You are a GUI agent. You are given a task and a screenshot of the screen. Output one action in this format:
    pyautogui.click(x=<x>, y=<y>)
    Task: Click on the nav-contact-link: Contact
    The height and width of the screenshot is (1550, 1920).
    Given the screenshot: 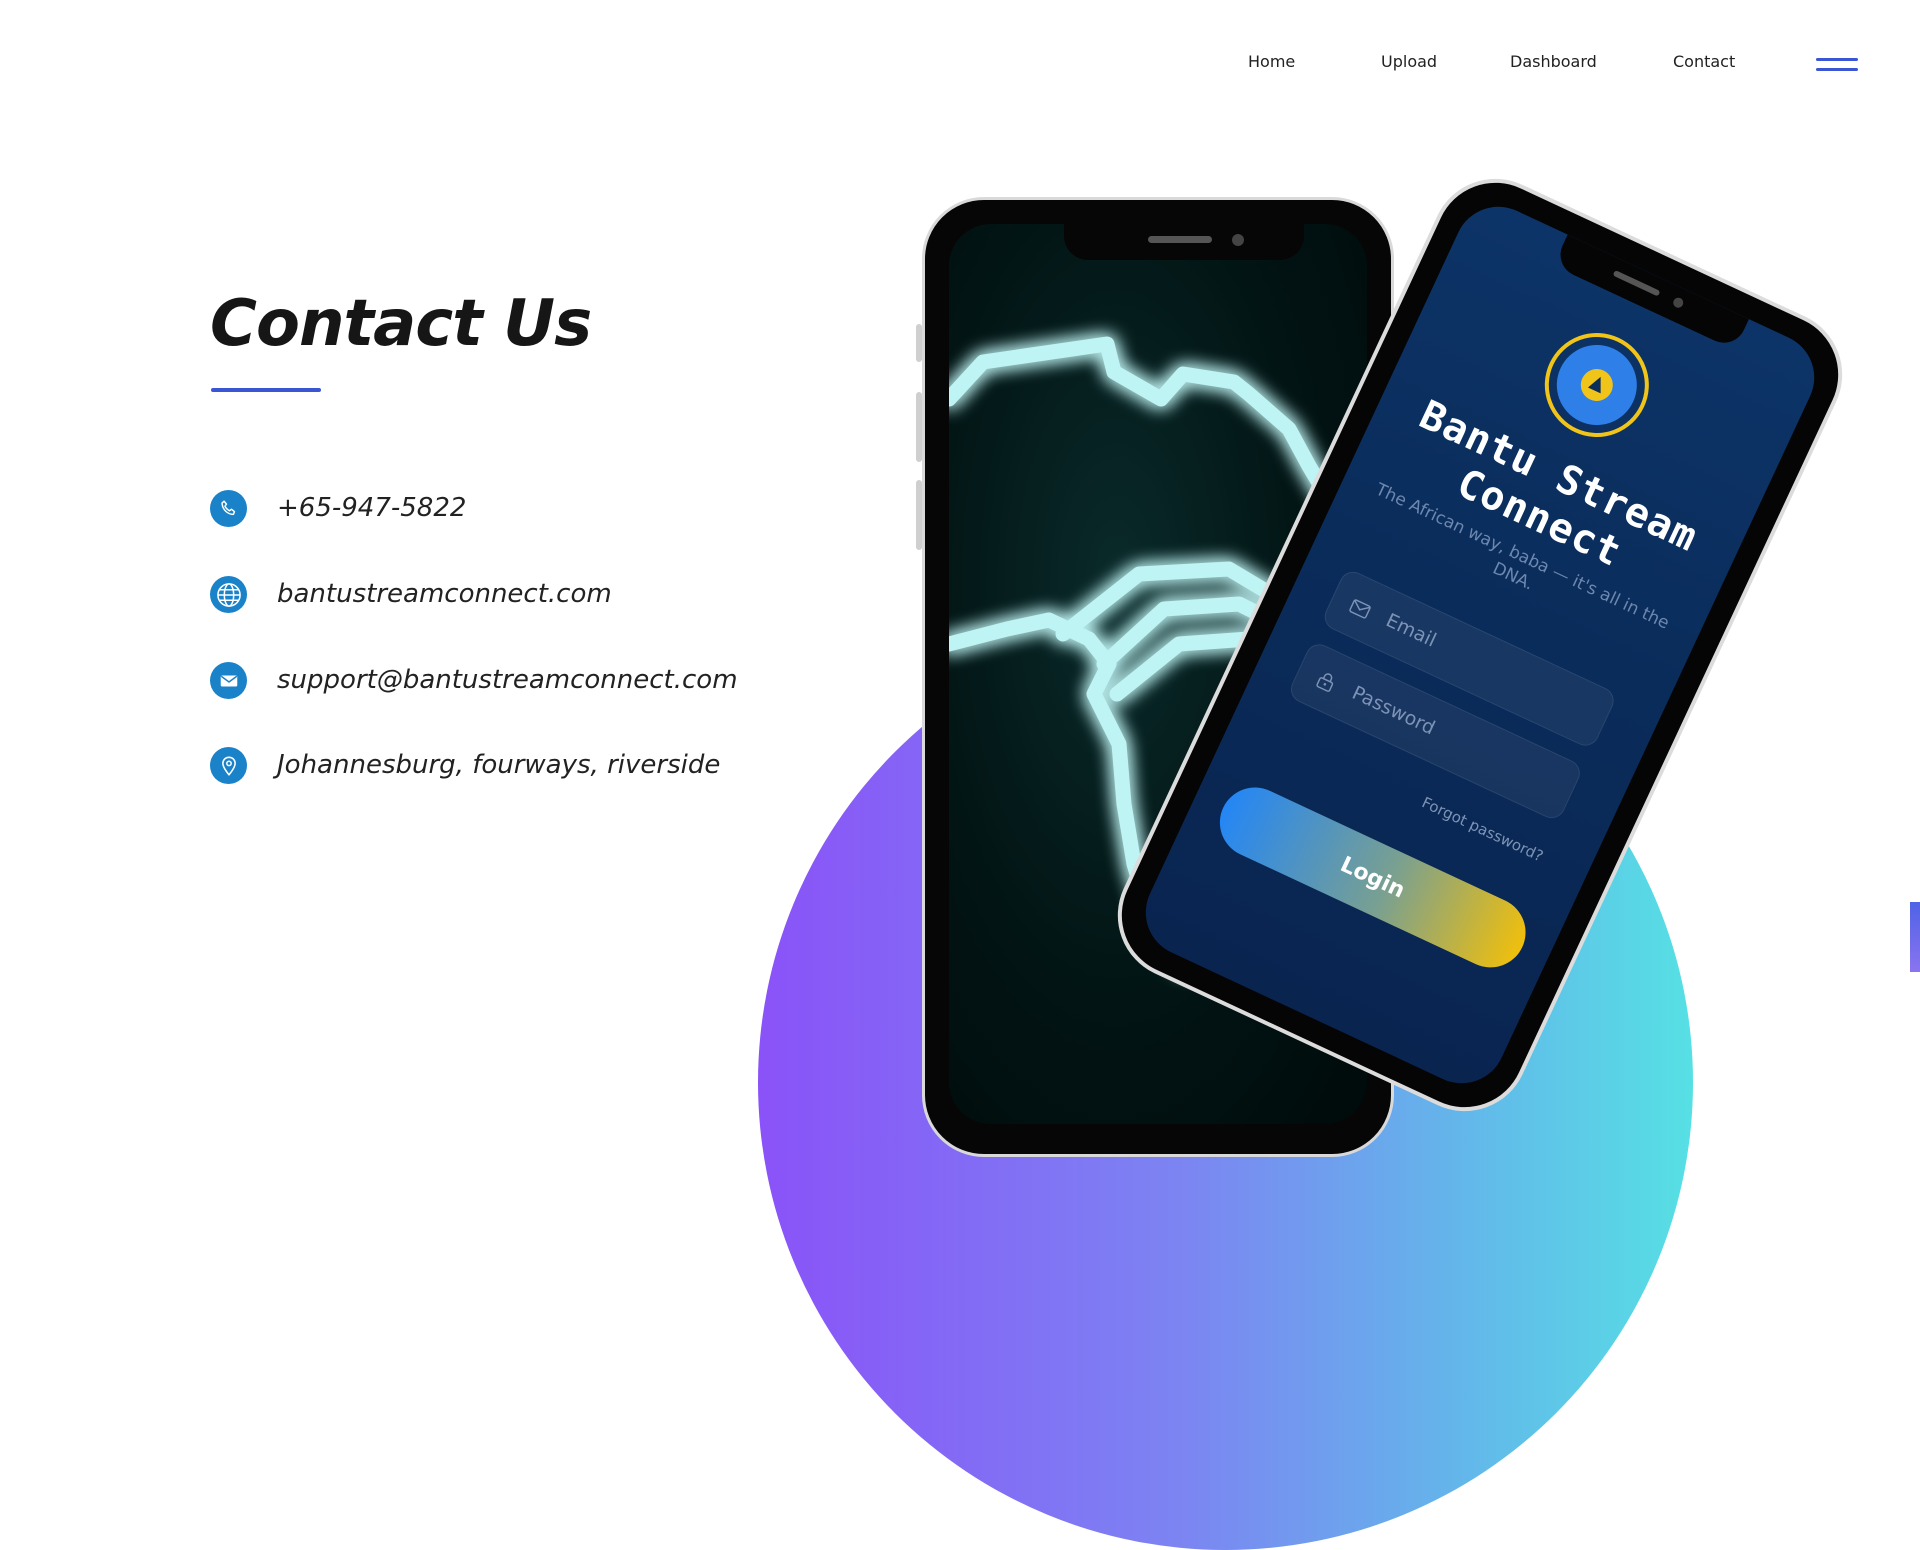 What is the action you would take?
    pyautogui.click(x=1704, y=61)
    